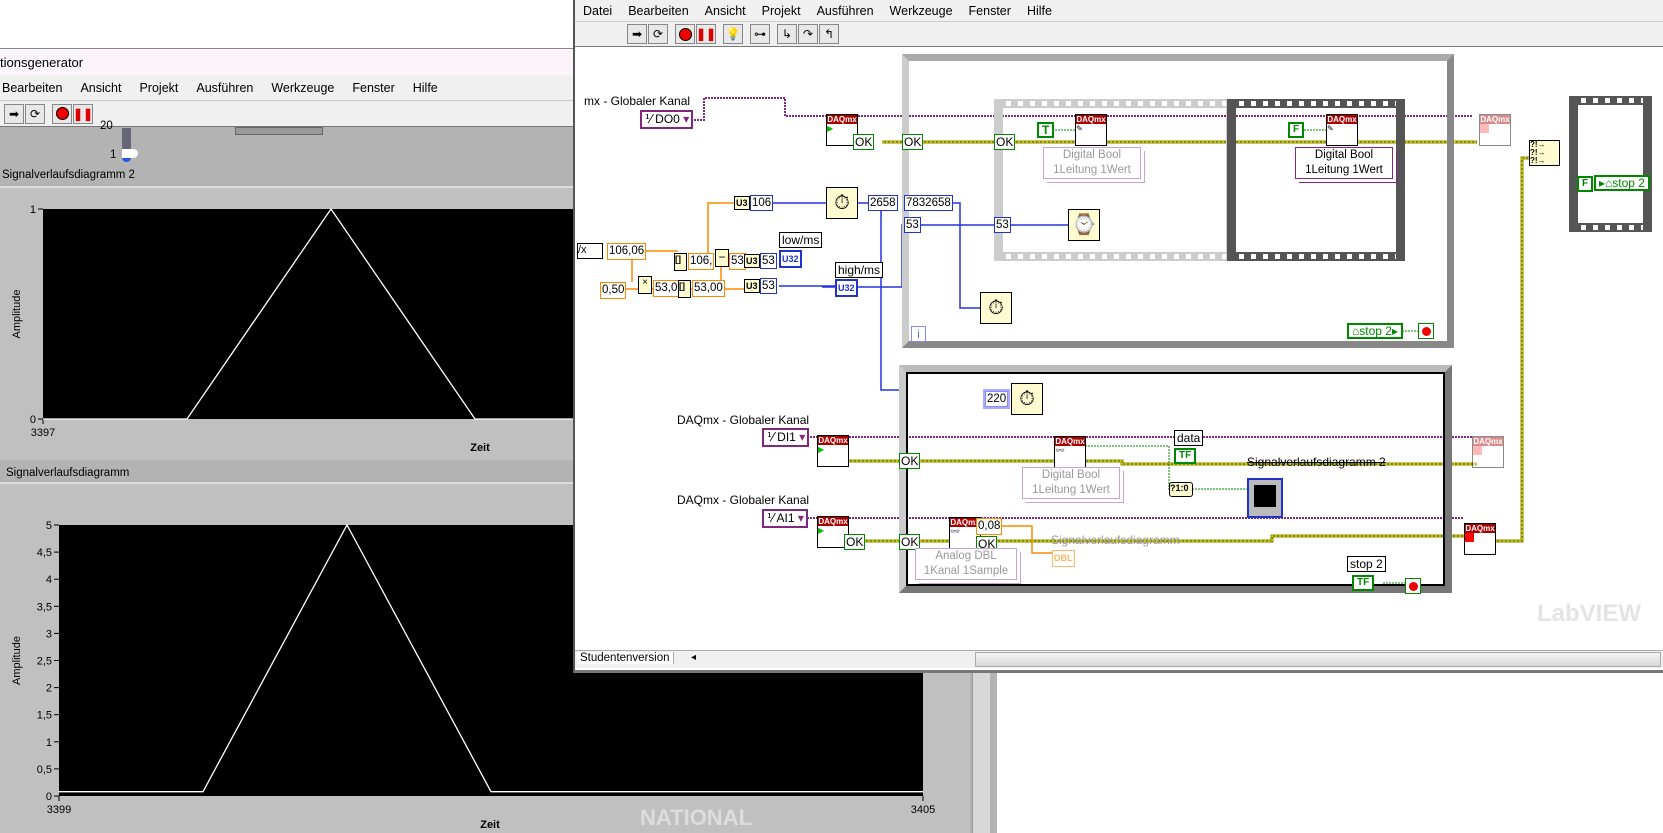 The width and height of the screenshot is (1663, 833). What do you see at coordinates (923, 810) in the screenshot?
I see `x-tick-label: 3405` at bounding box center [923, 810].